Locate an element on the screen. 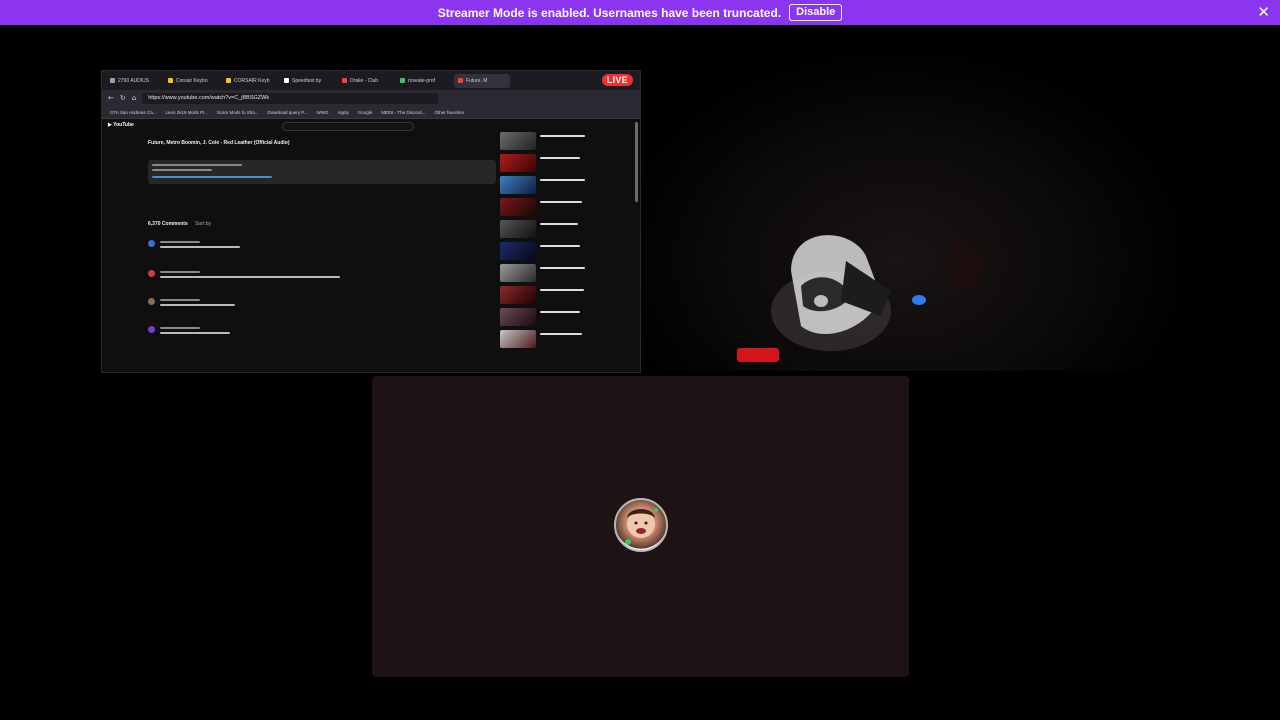 The image size is (1280, 720). tab-label: Corsair Keybo is located at coordinates (192, 80).